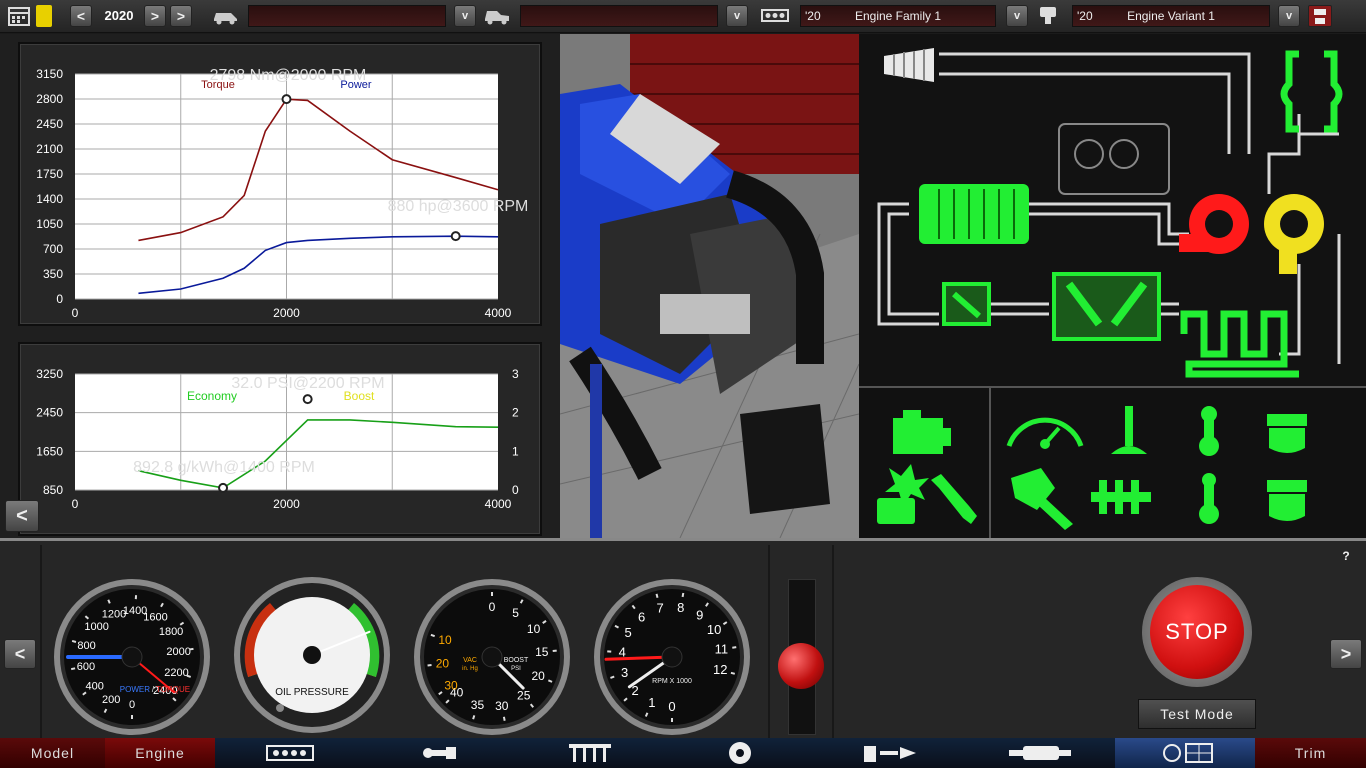 The image size is (1366, 768). Describe the element at coordinates (516, 660) in the screenshot. I see `boost-label: BOOST` at that location.